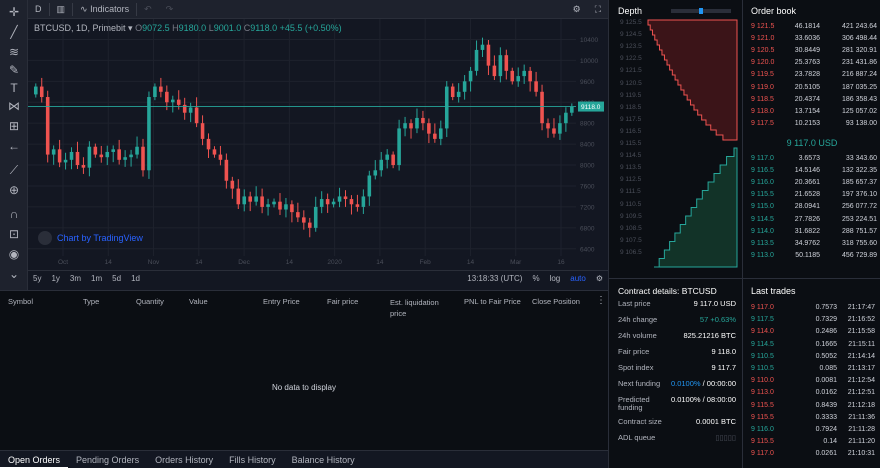  Describe the element at coordinates (811, 75) in the screenshot. I see `order-book-ask-row: 9 119.5 23.7828 216 887.24` at that location.